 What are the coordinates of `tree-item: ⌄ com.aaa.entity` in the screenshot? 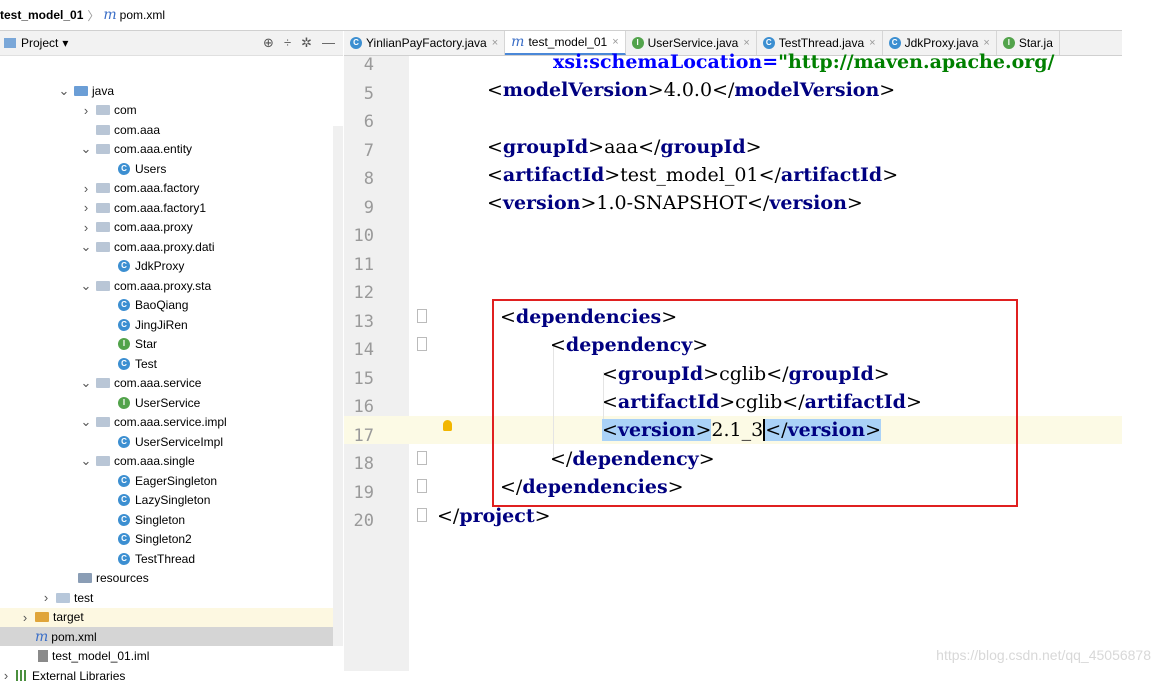 It's located at (171, 149).